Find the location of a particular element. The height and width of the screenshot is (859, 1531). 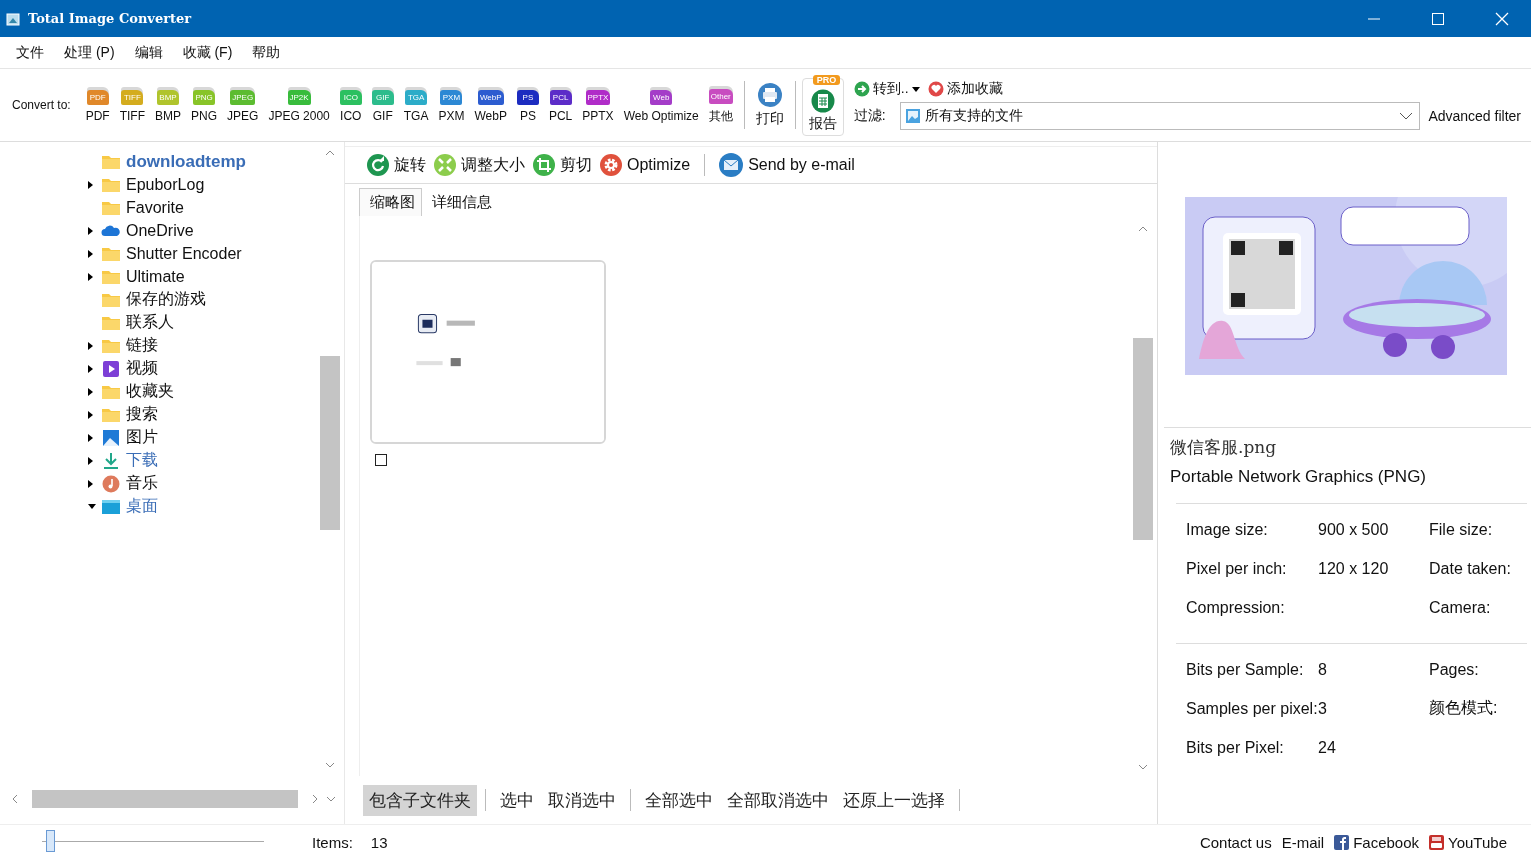

tree-item: OneDrive is located at coordinates (160, 230).